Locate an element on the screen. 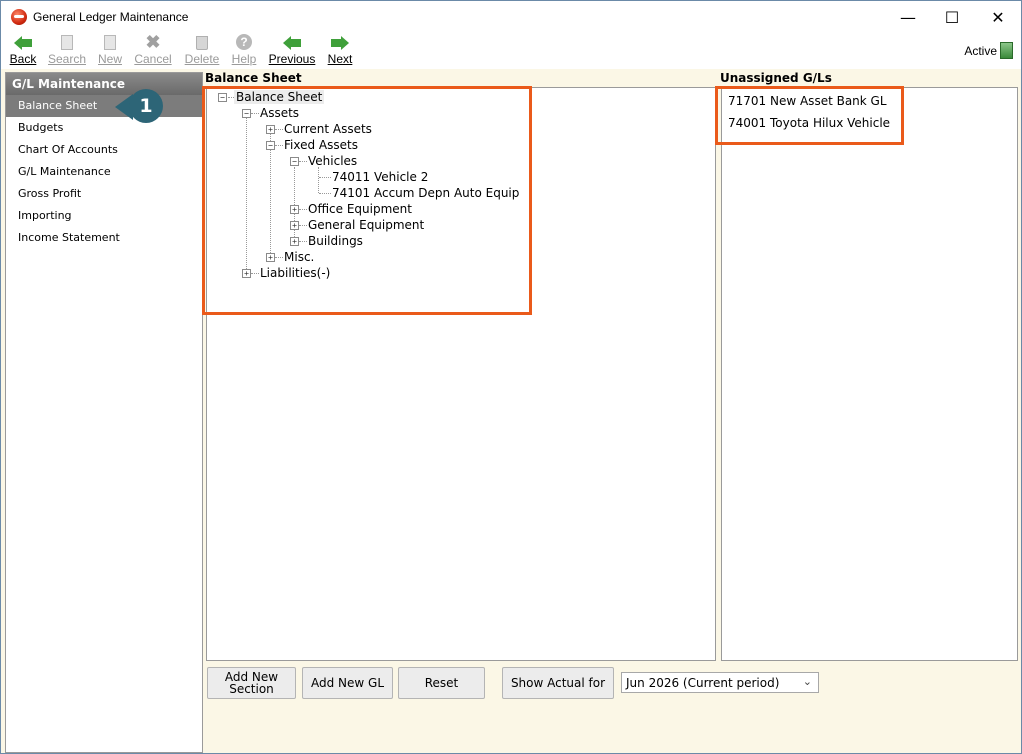  sidebar-item-importing: Importing is located at coordinates (104, 216).